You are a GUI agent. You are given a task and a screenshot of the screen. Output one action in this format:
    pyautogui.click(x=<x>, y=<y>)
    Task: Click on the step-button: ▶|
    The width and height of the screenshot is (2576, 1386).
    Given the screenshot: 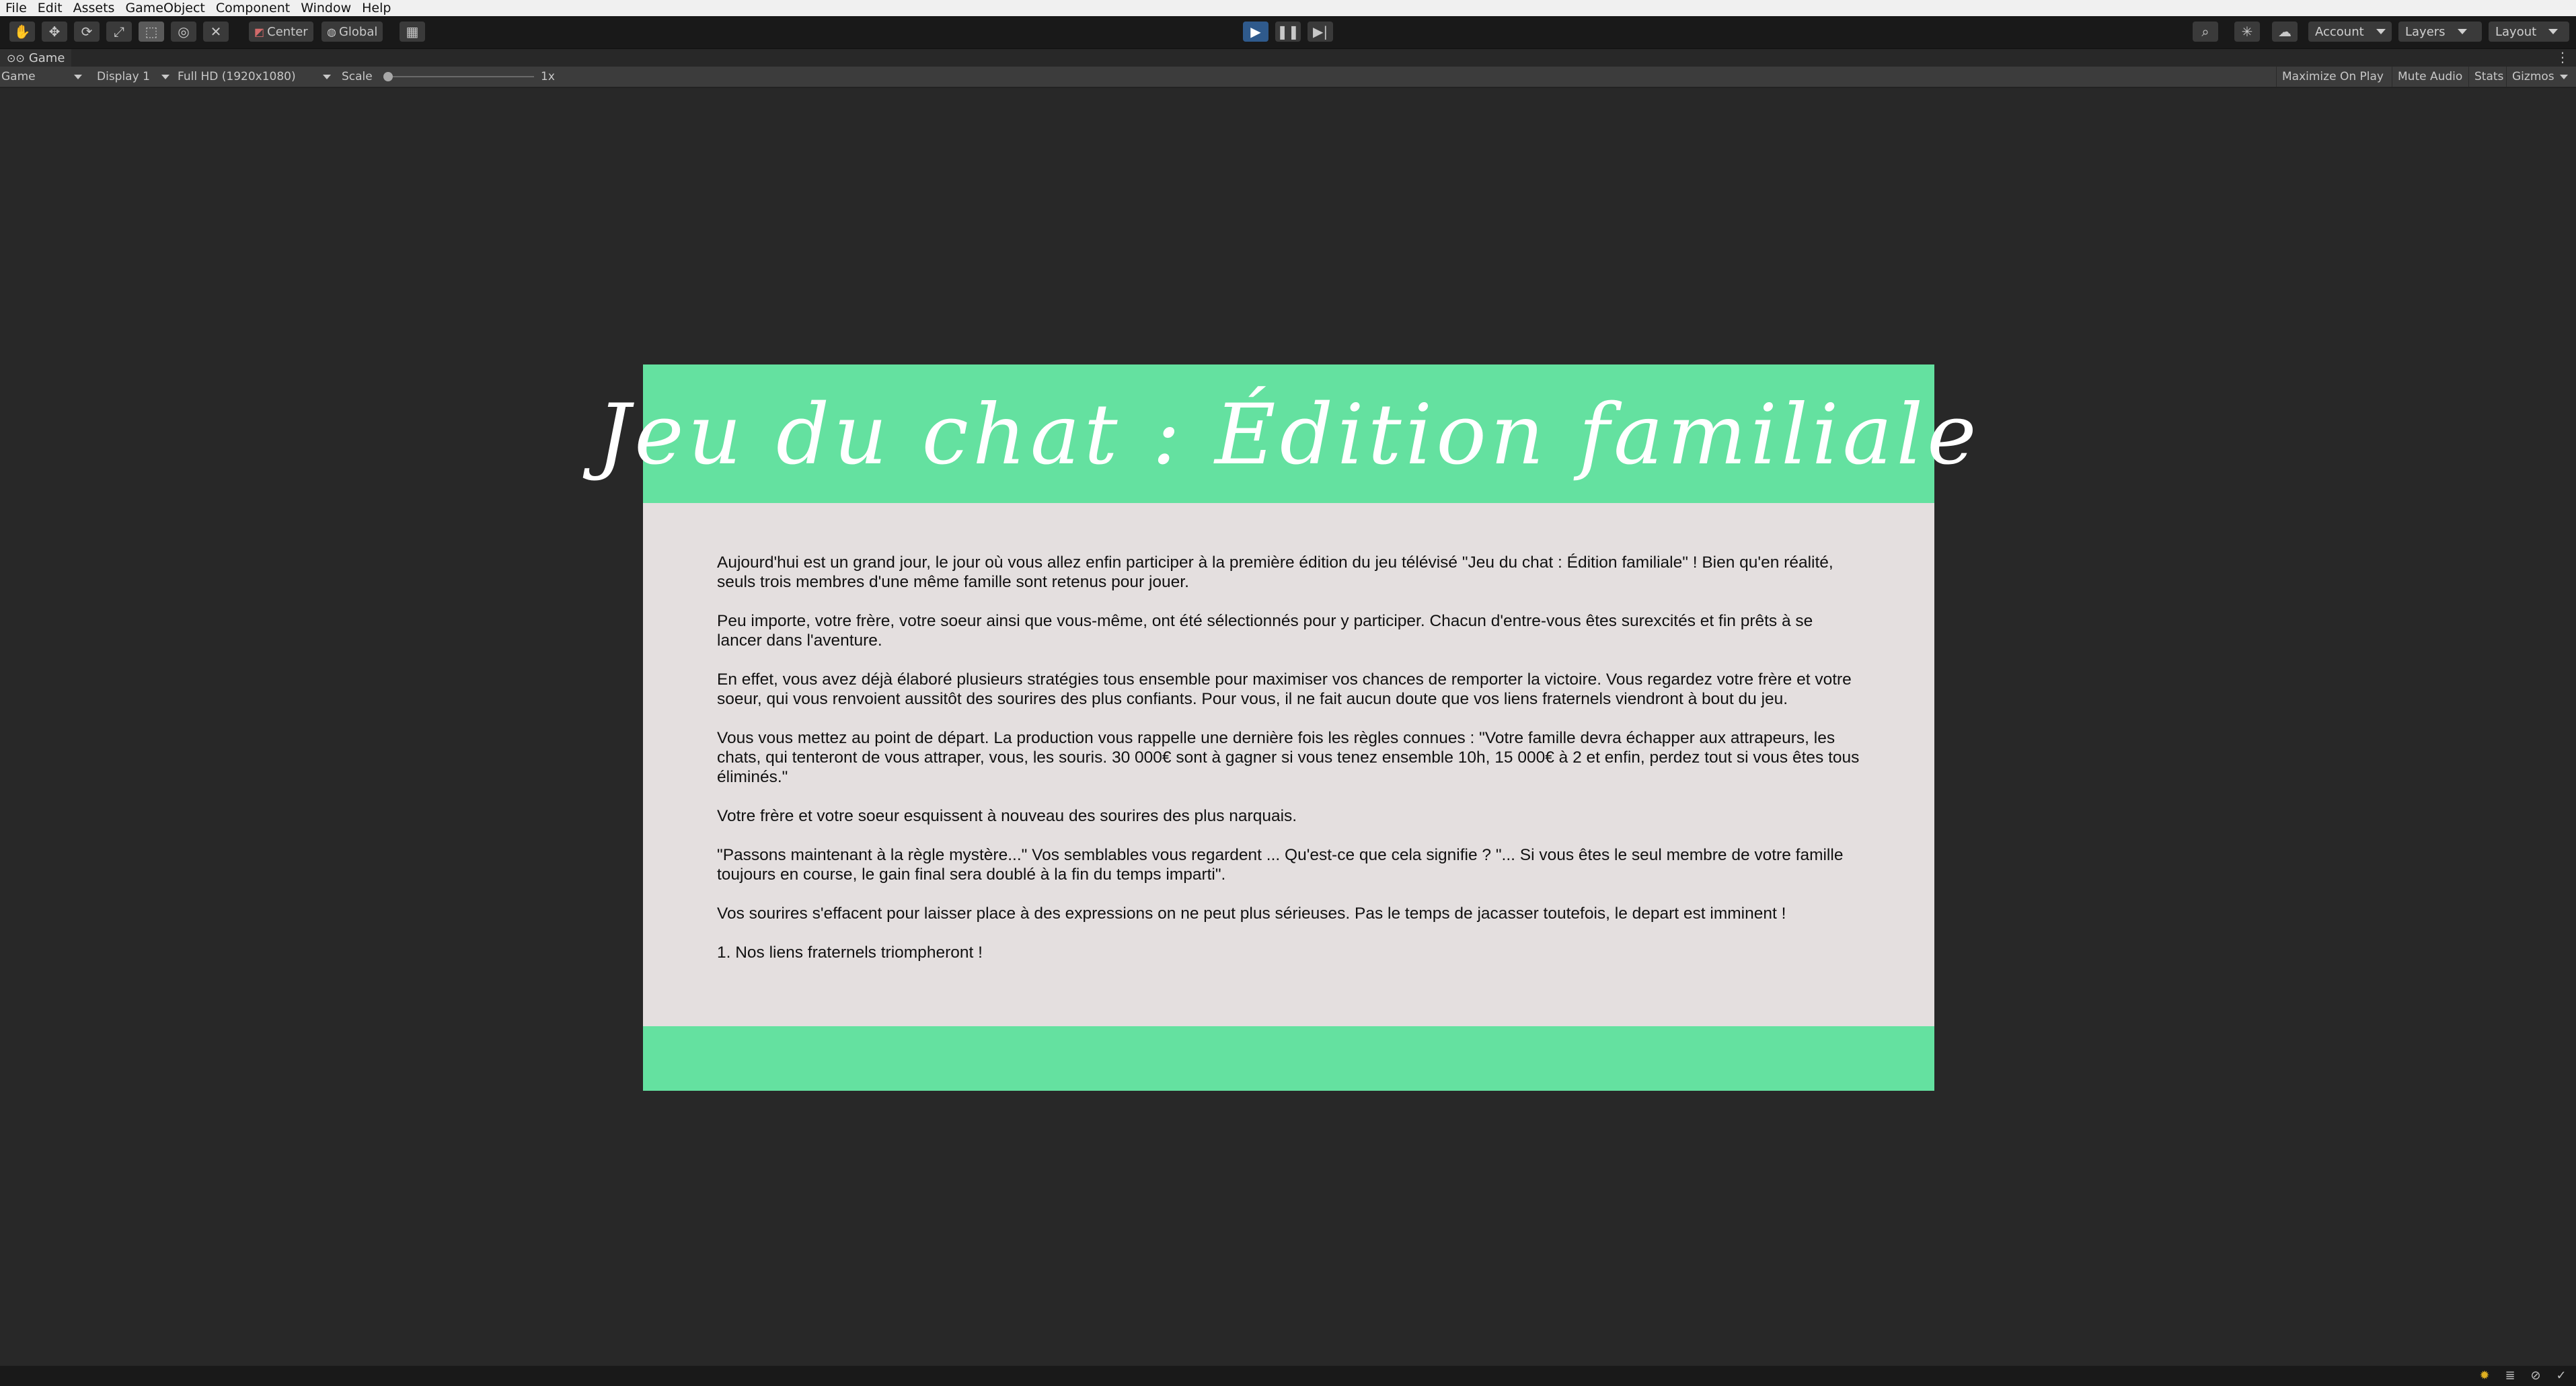 What is the action you would take?
    pyautogui.click(x=1320, y=32)
    